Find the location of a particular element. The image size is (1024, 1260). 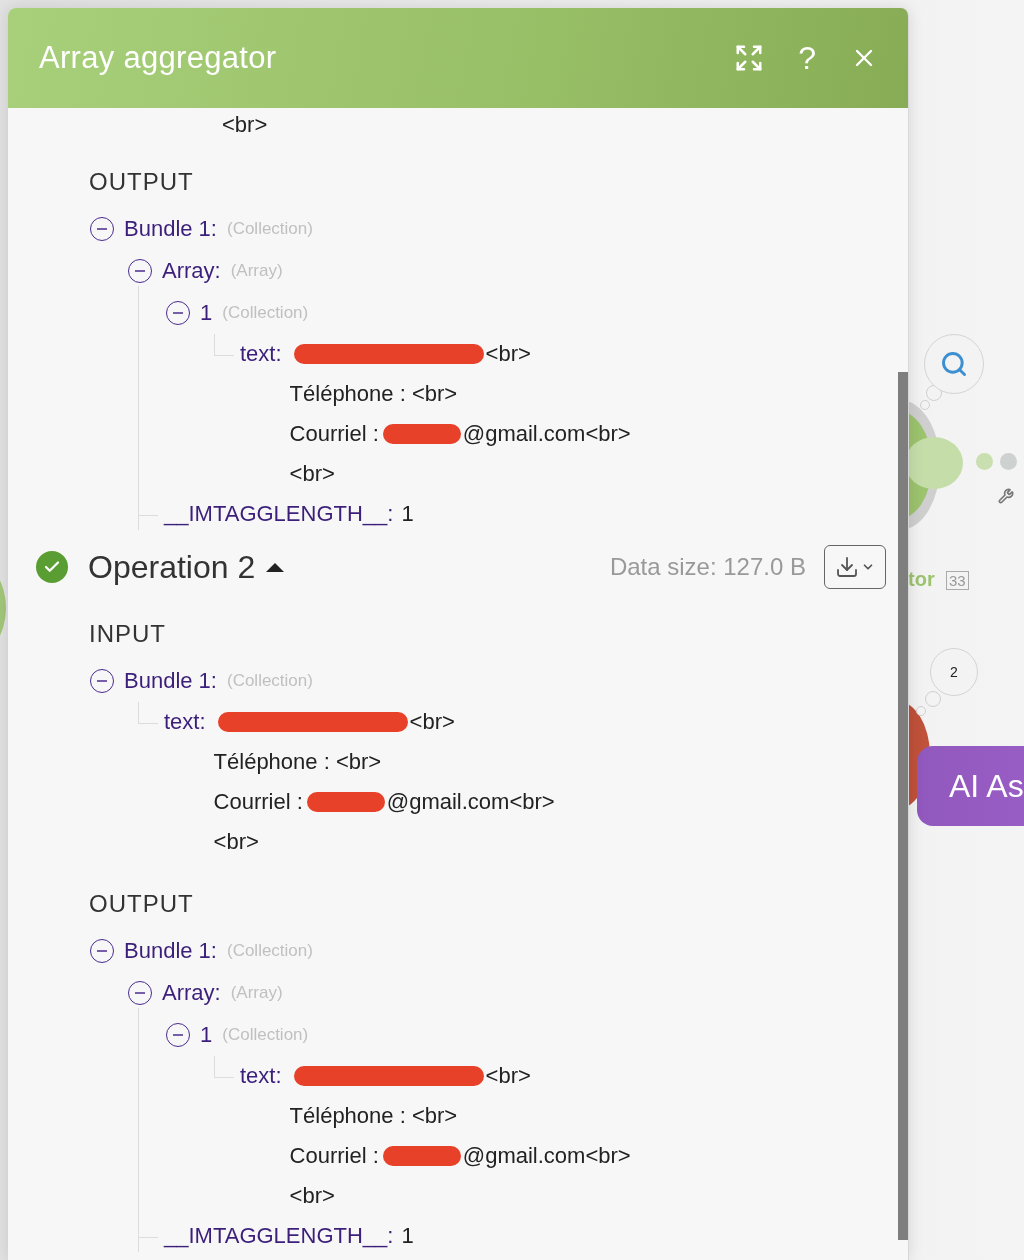

data-size: Data size: 127.0 B is located at coordinates (707, 567).